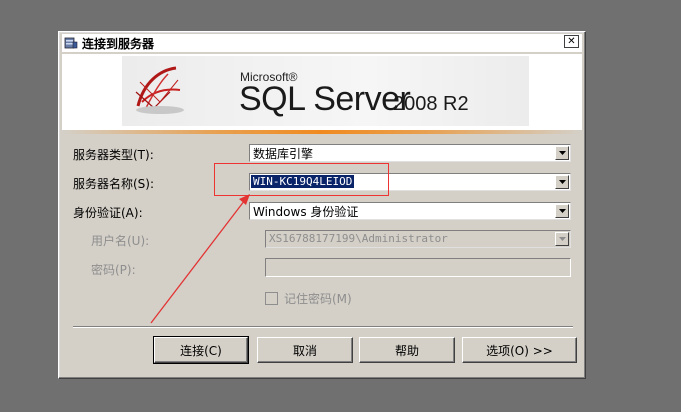 Image resolution: width=681 pixels, height=412 pixels. What do you see at coordinates (431, 104) in the screenshot?
I see `product-version: 2008 R2` at bounding box center [431, 104].